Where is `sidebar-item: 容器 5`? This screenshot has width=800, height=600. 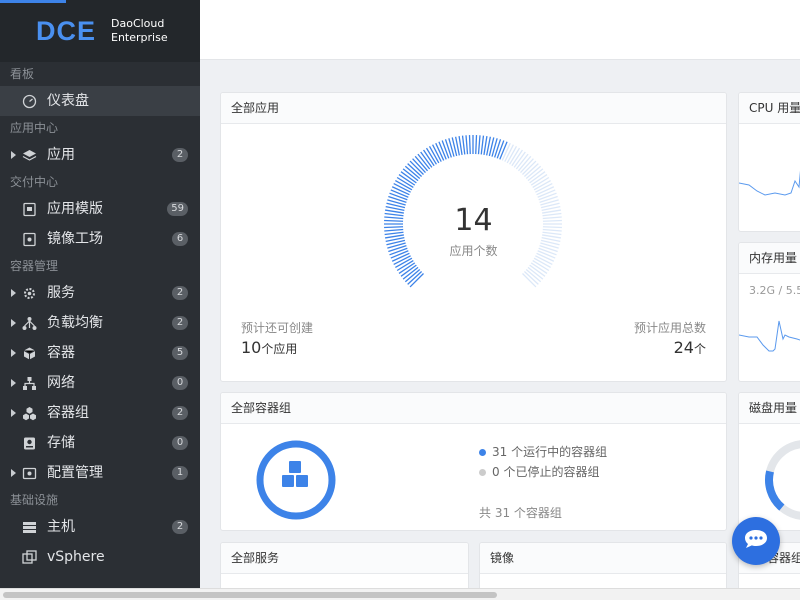 sidebar-item: 容器 5 is located at coordinates (100, 353).